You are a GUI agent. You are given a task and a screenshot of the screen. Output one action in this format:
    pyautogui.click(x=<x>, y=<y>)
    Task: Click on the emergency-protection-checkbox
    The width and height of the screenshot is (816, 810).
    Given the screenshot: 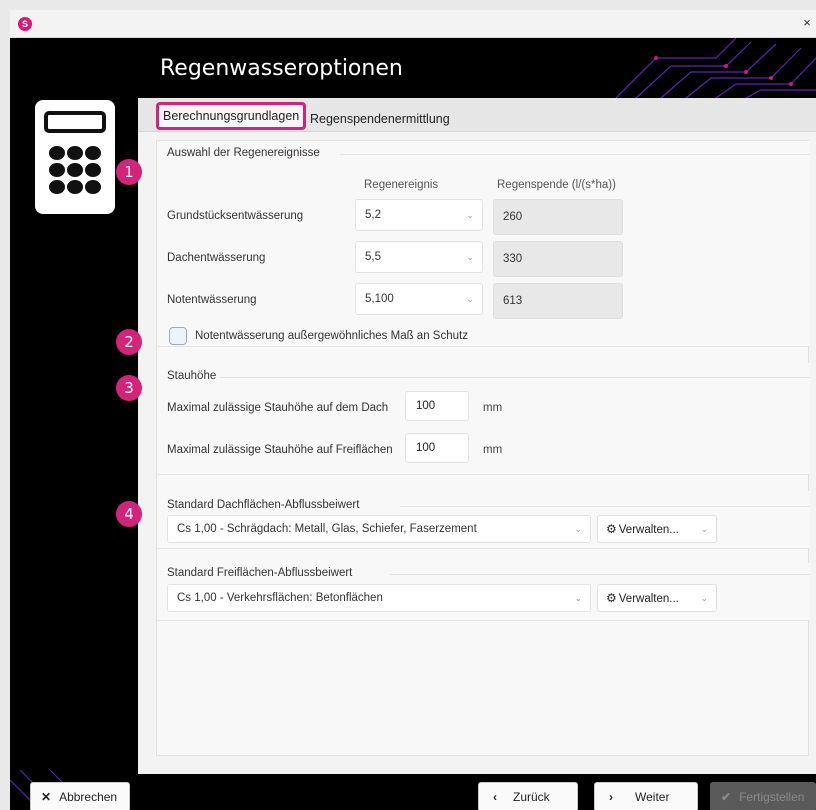 What is the action you would take?
    pyautogui.click(x=178, y=336)
    